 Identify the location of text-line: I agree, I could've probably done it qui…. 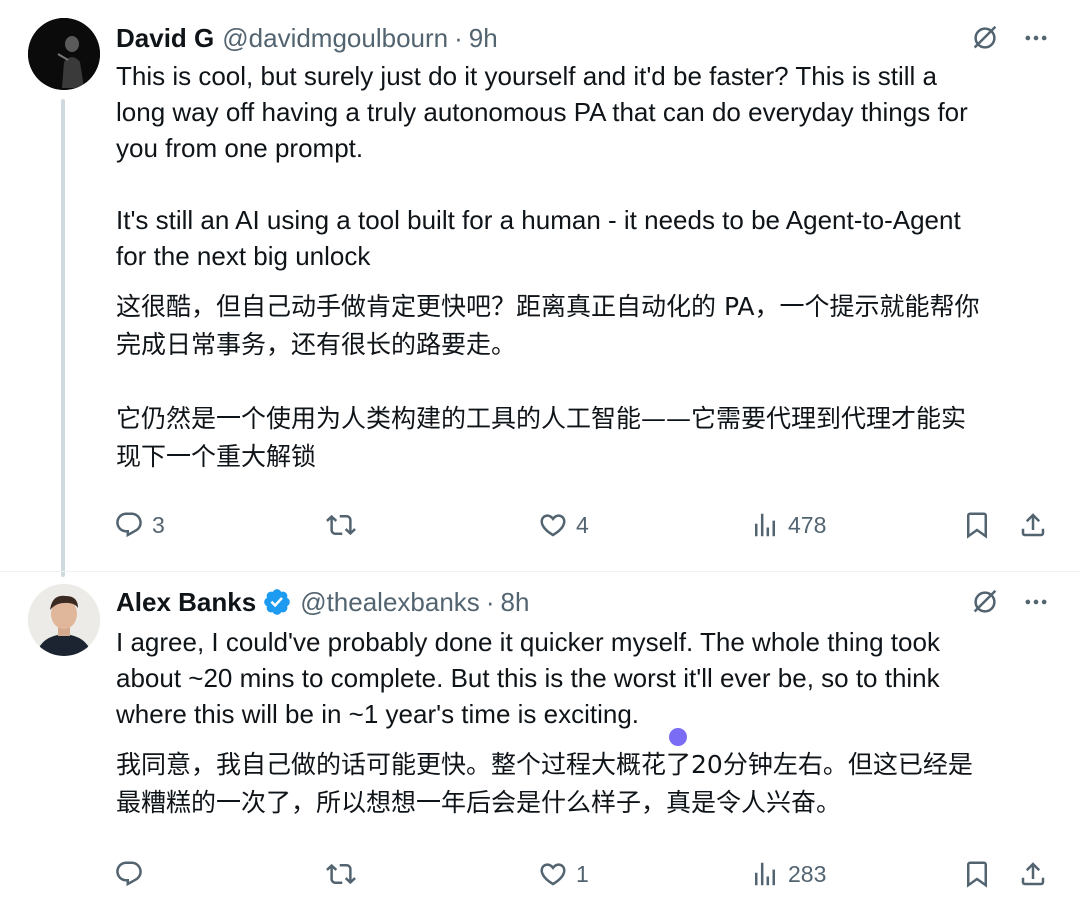
(528, 642).